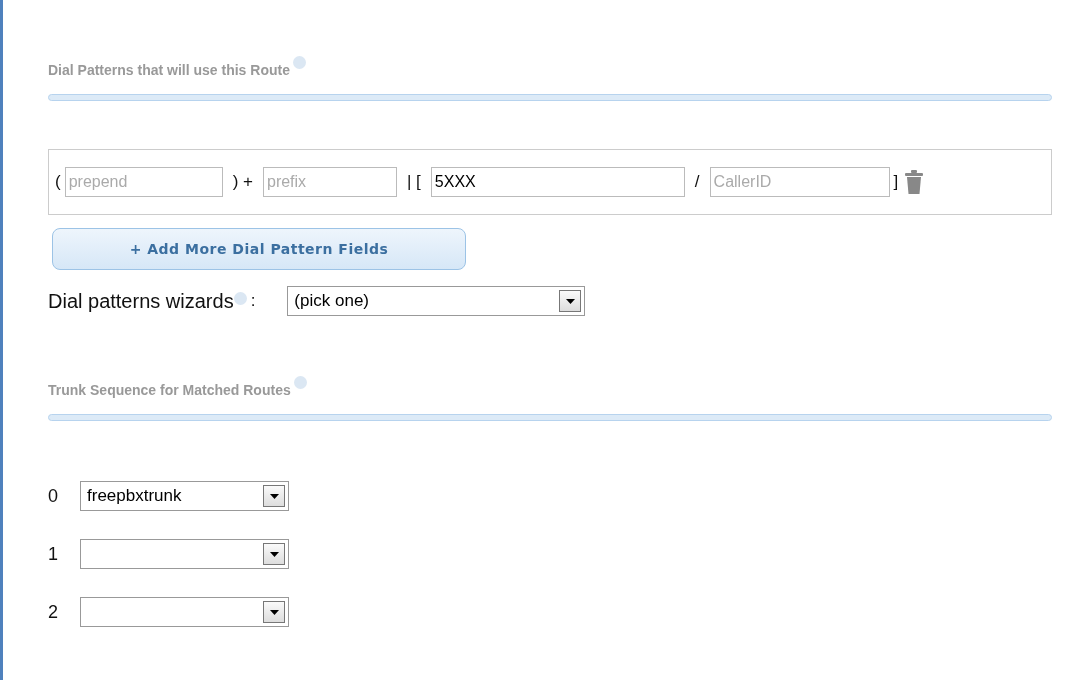 This screenshot has width=1088, height=680. Describe the element at coordinates (914, 182) in the screenshot. I see `trash-icon` at that location.